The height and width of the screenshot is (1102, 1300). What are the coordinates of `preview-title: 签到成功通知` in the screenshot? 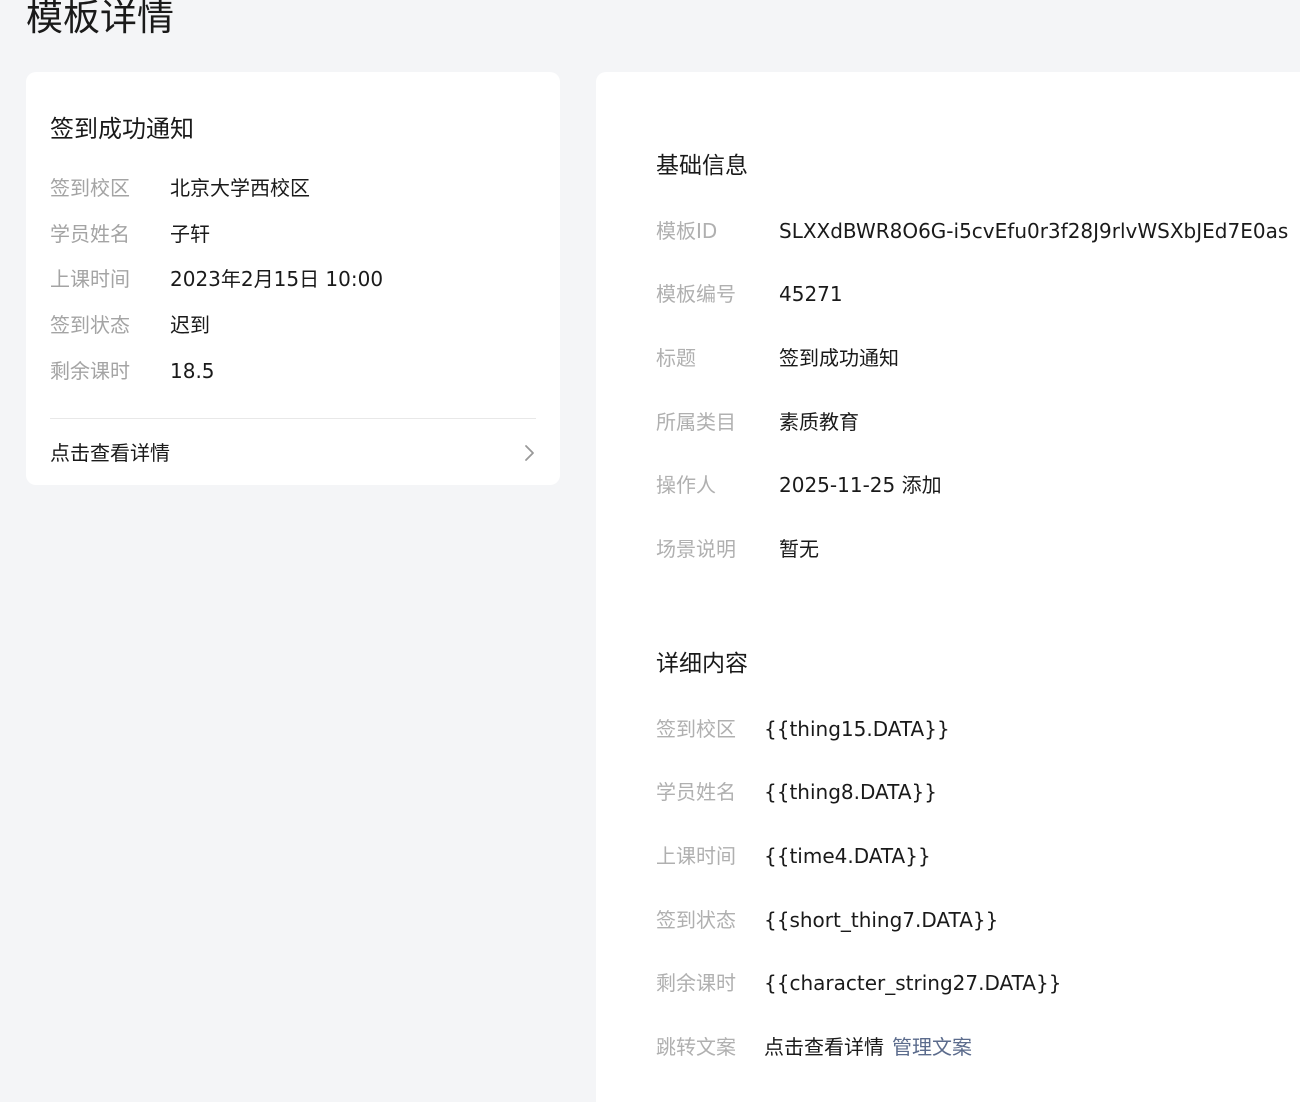 It's located at (122, 129).